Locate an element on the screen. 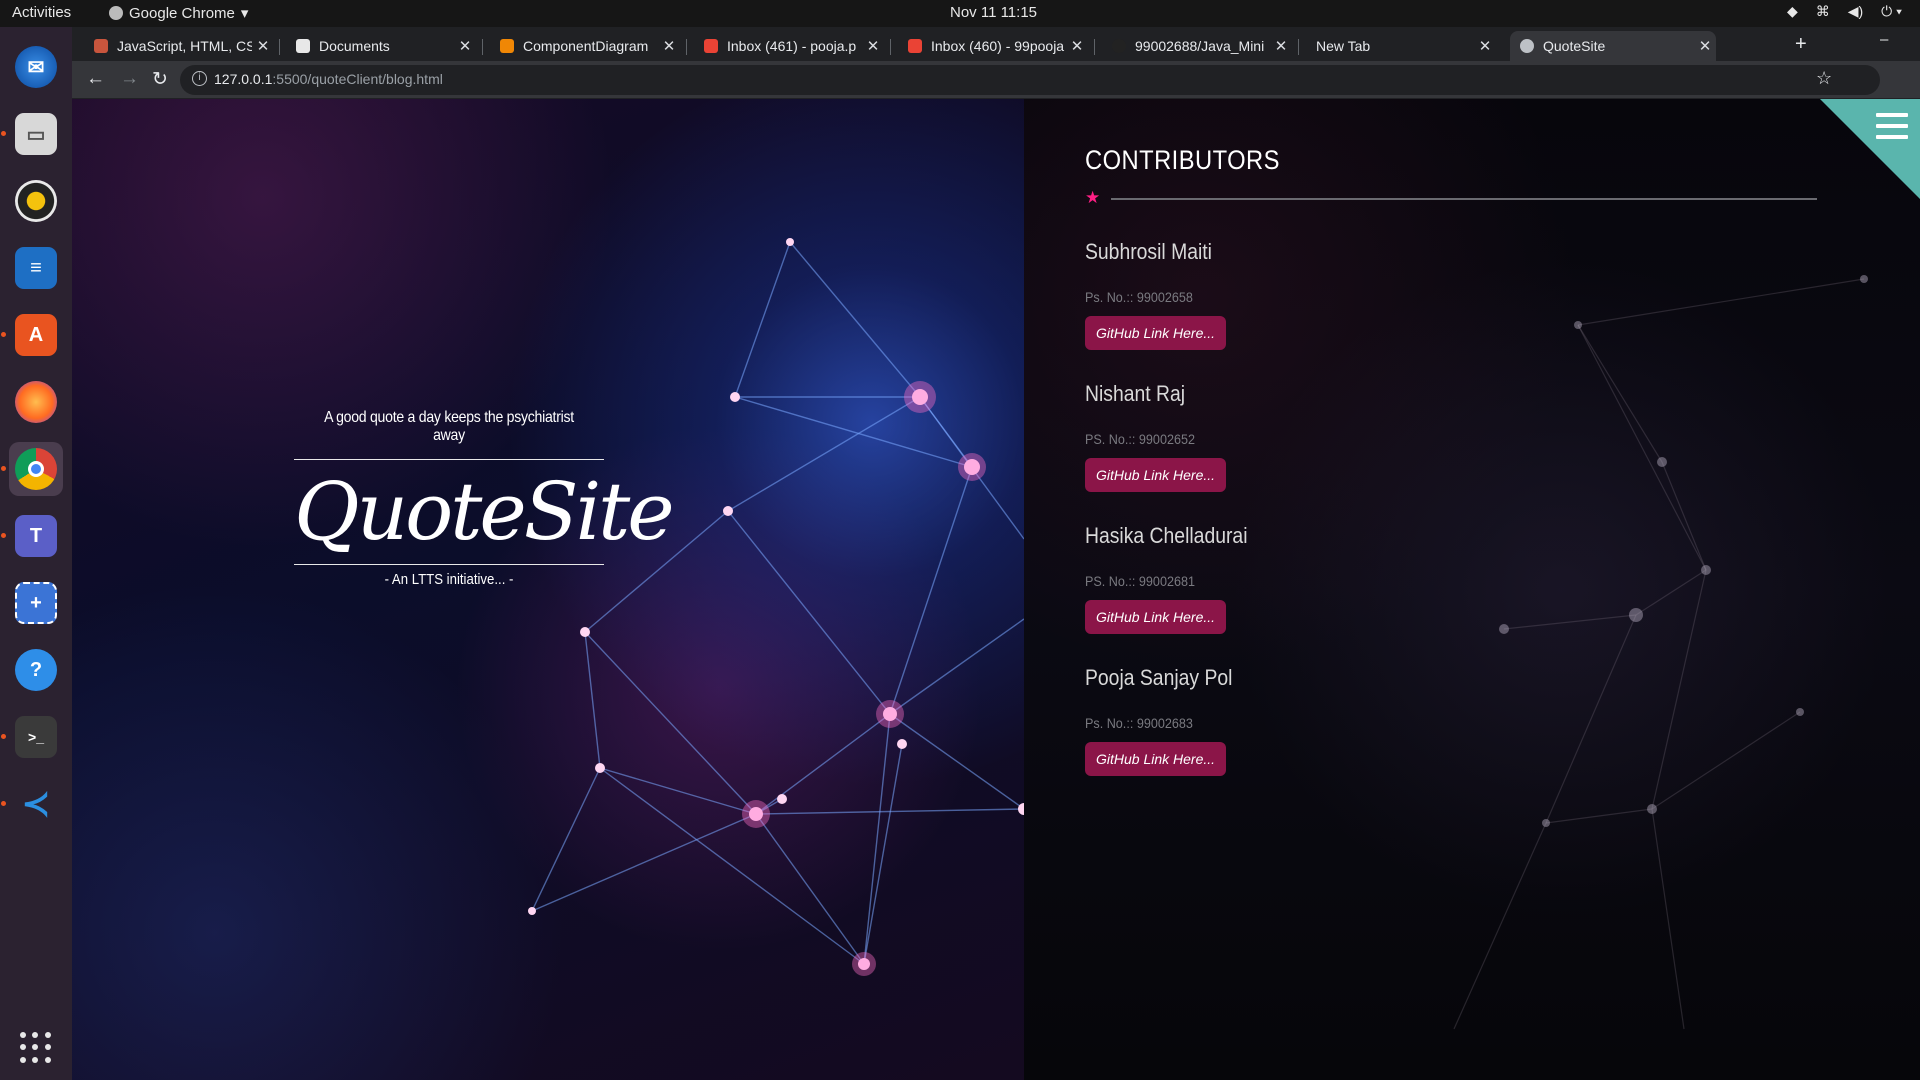 The width and height of the screenshot is (1920, 1080). dock-screenshot: + is located at coordinates (36, 603).